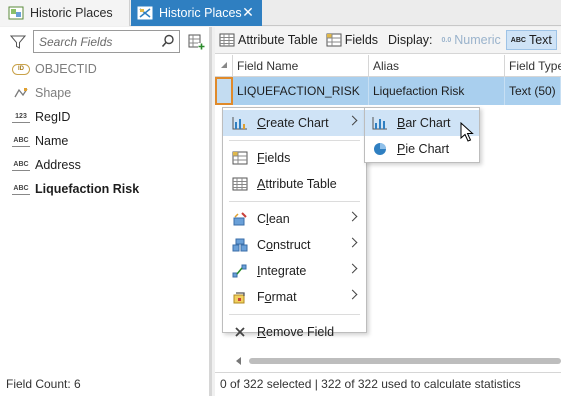  Describe the element at coordinates (238, 361) in the screenshot. I see `scroll-left-icon` at that location.